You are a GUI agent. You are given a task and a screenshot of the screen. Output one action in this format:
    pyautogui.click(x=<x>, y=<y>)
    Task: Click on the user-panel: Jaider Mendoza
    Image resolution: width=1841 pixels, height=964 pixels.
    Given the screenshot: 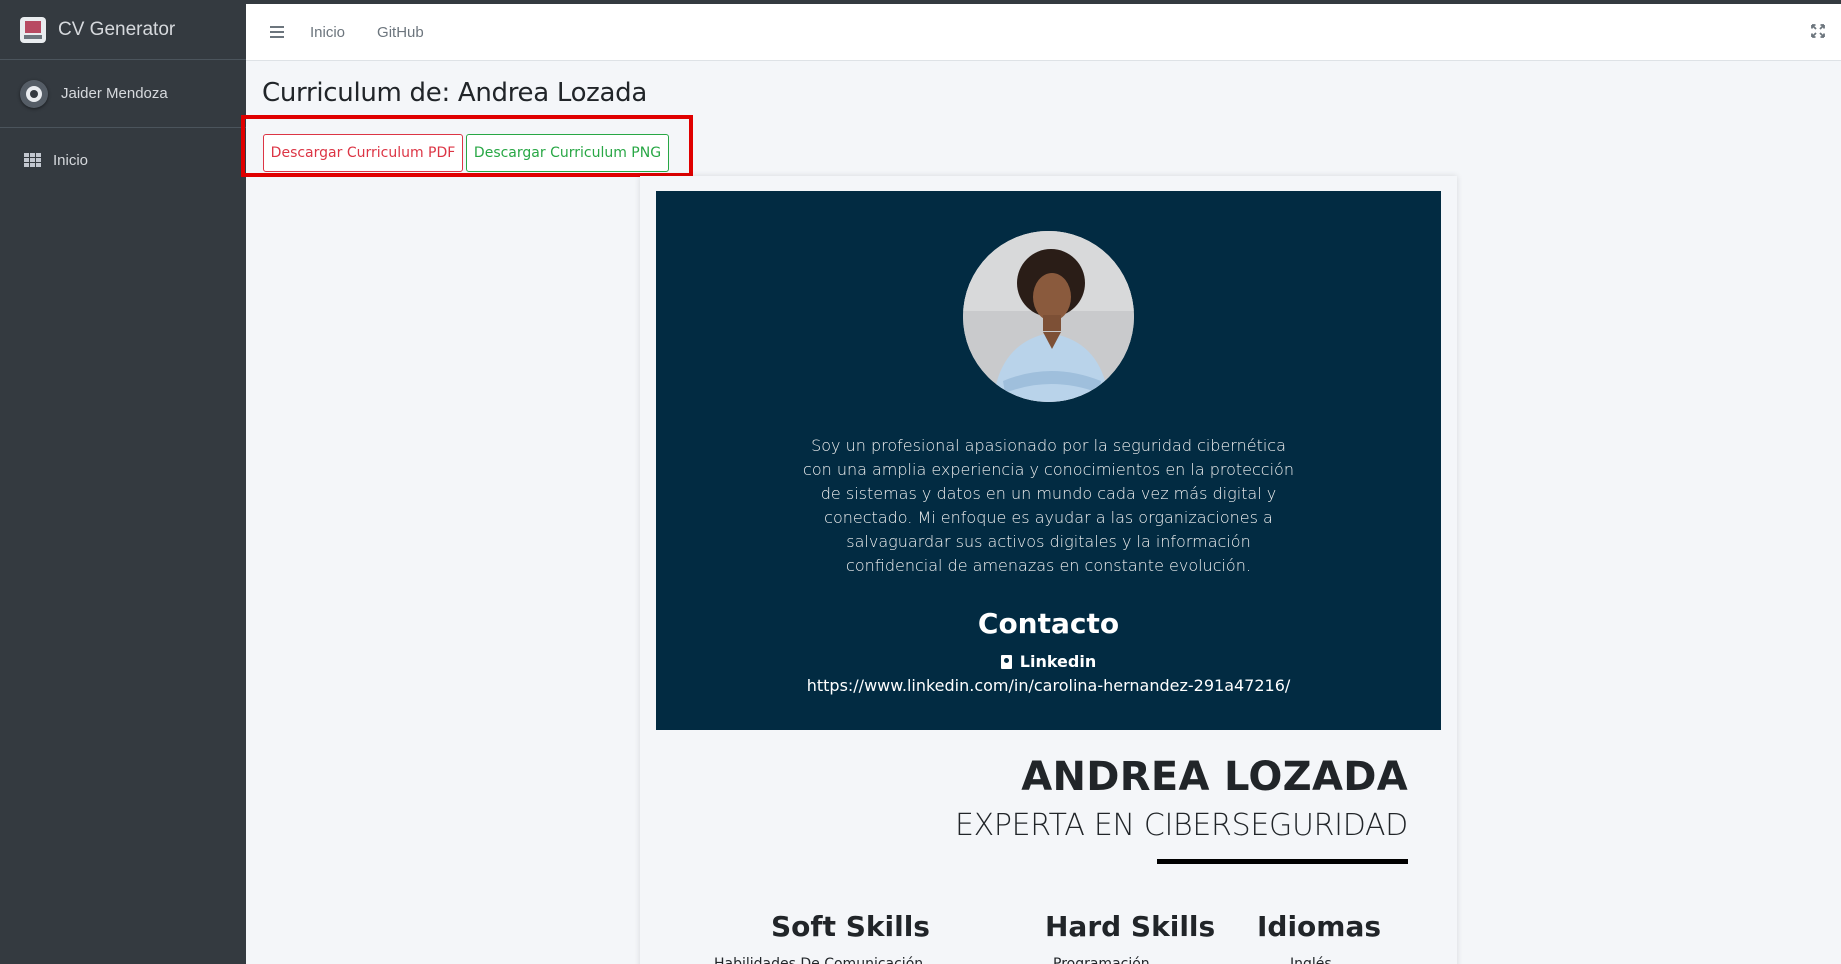 What is the action you would take?
    pyautogui.click(x=123, y=94)
    